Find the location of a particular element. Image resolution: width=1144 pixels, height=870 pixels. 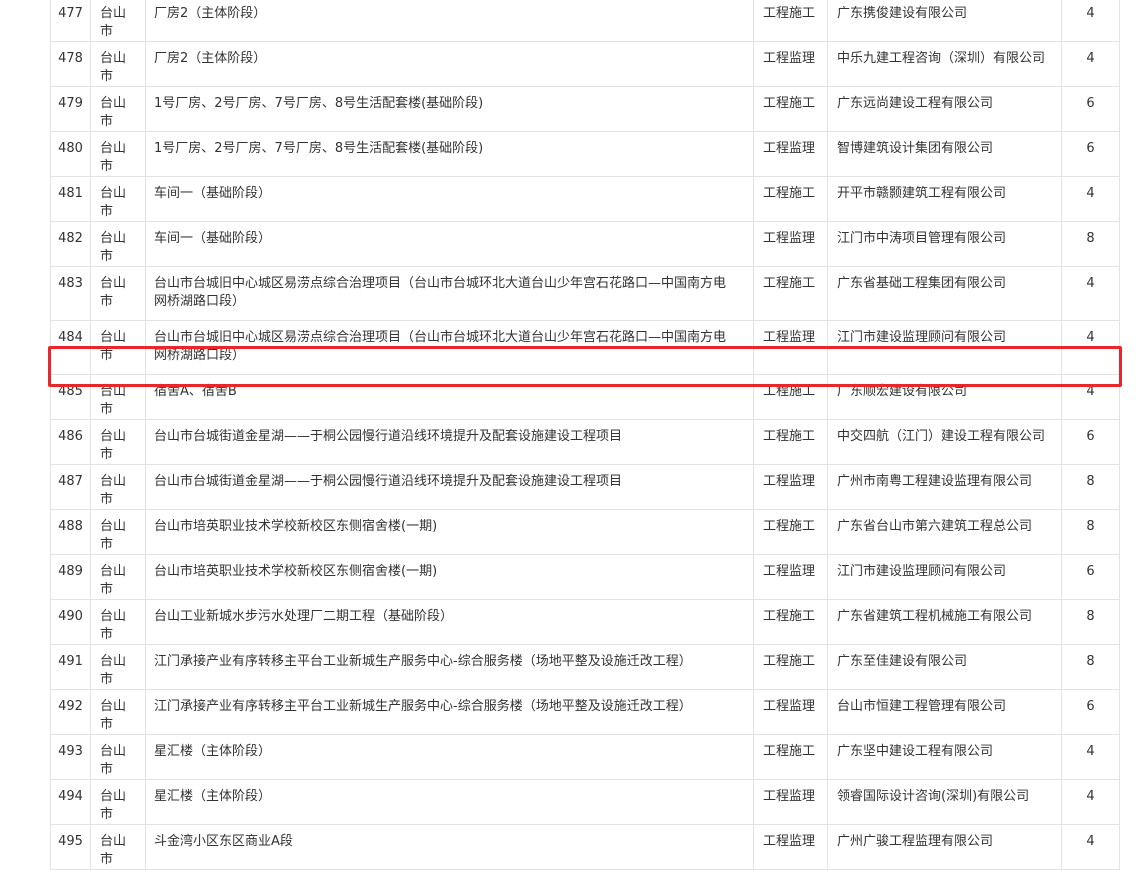

company-cell: 江门市中涛项目管理有限公司 is located at coordinates (944, 244).